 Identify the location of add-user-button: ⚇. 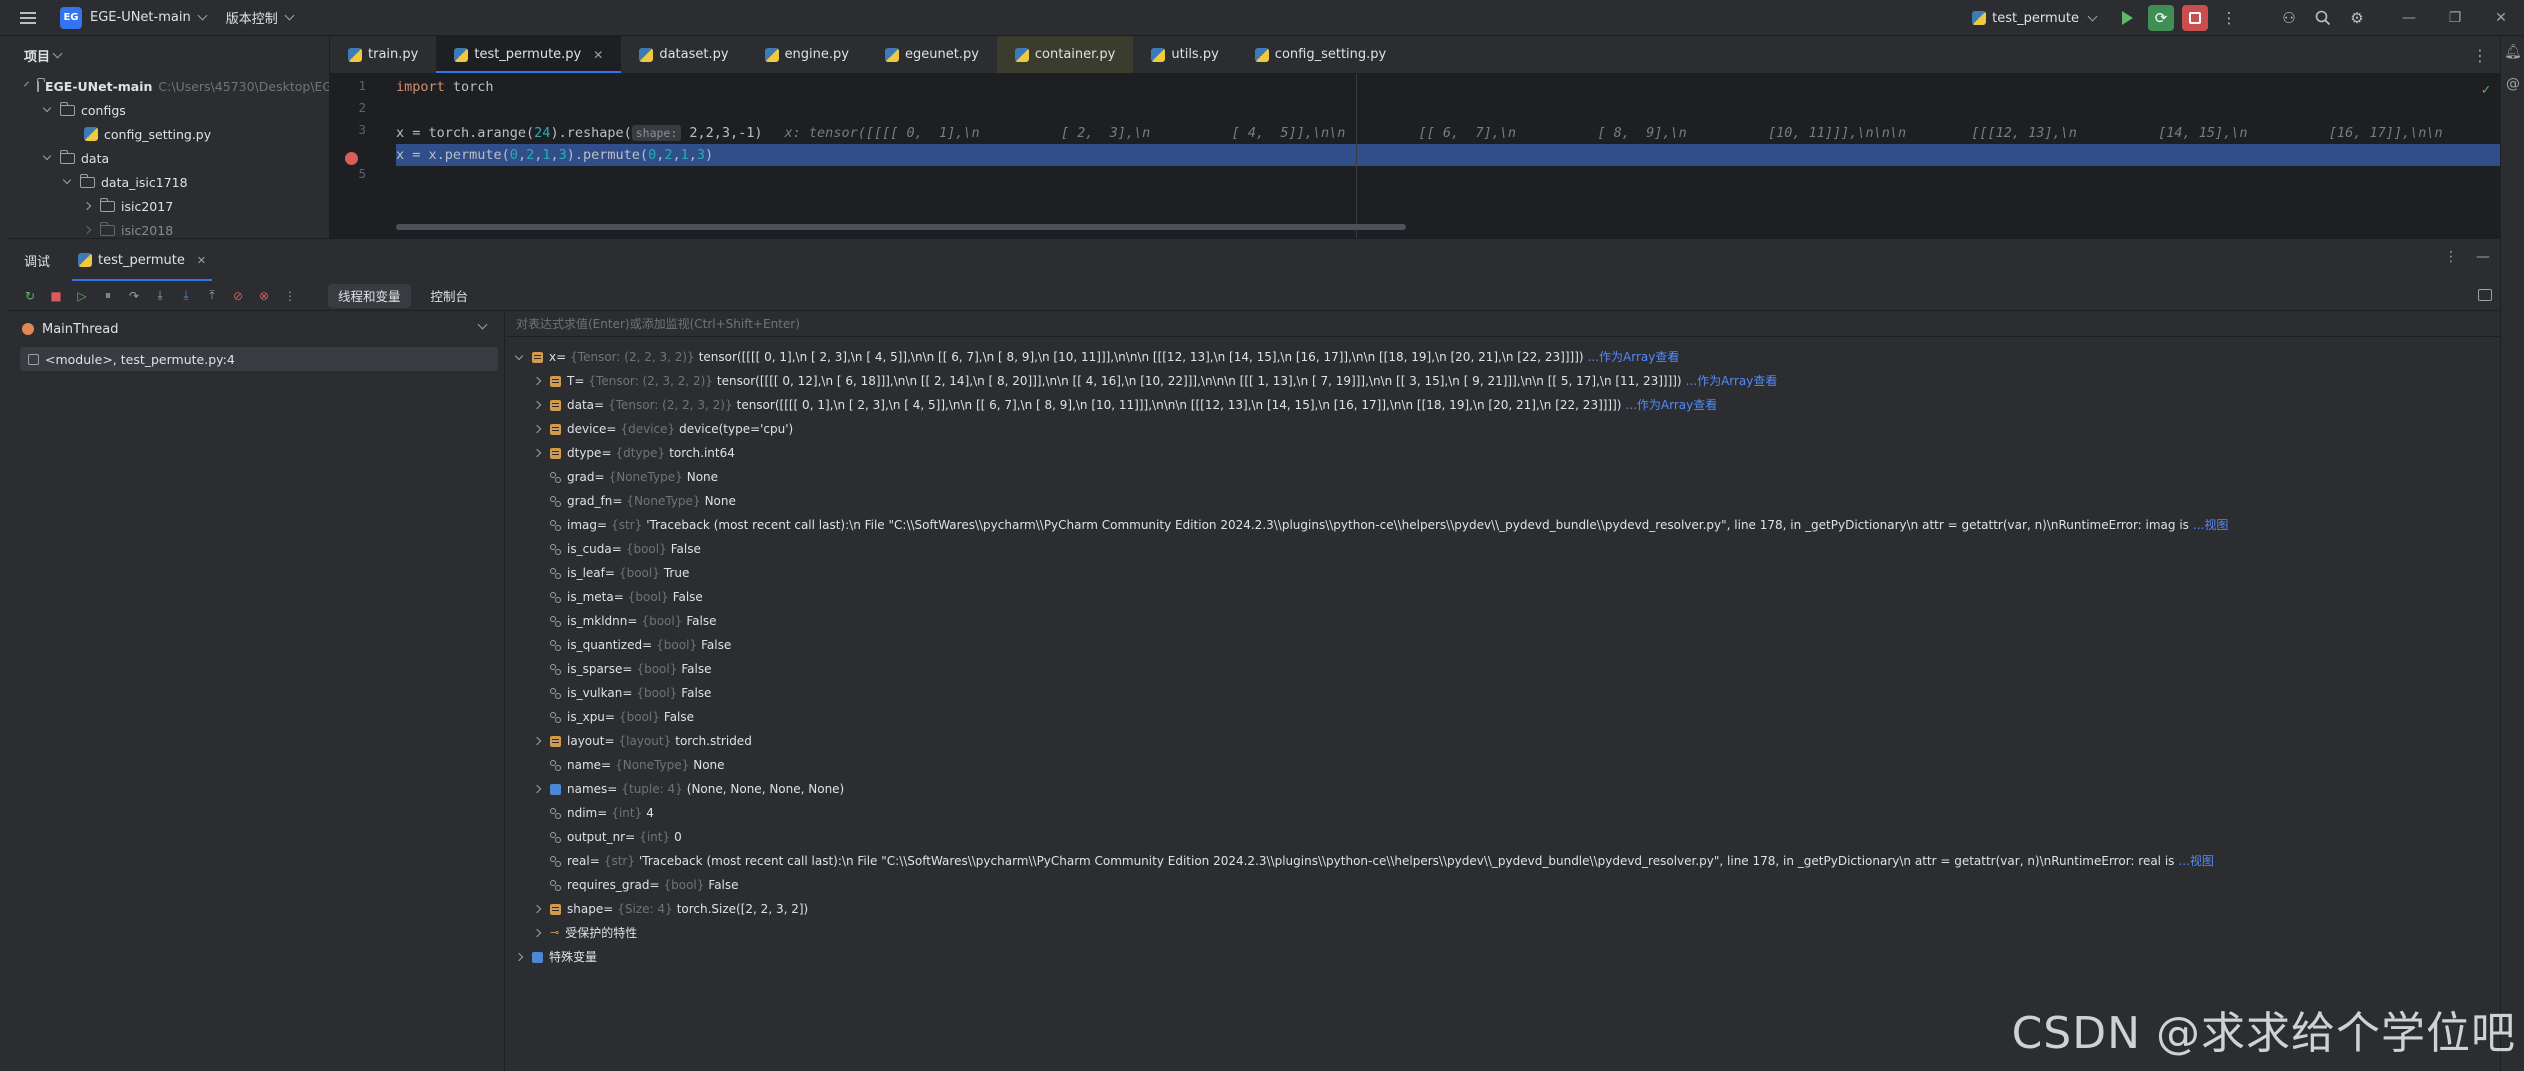
(2289, 18).